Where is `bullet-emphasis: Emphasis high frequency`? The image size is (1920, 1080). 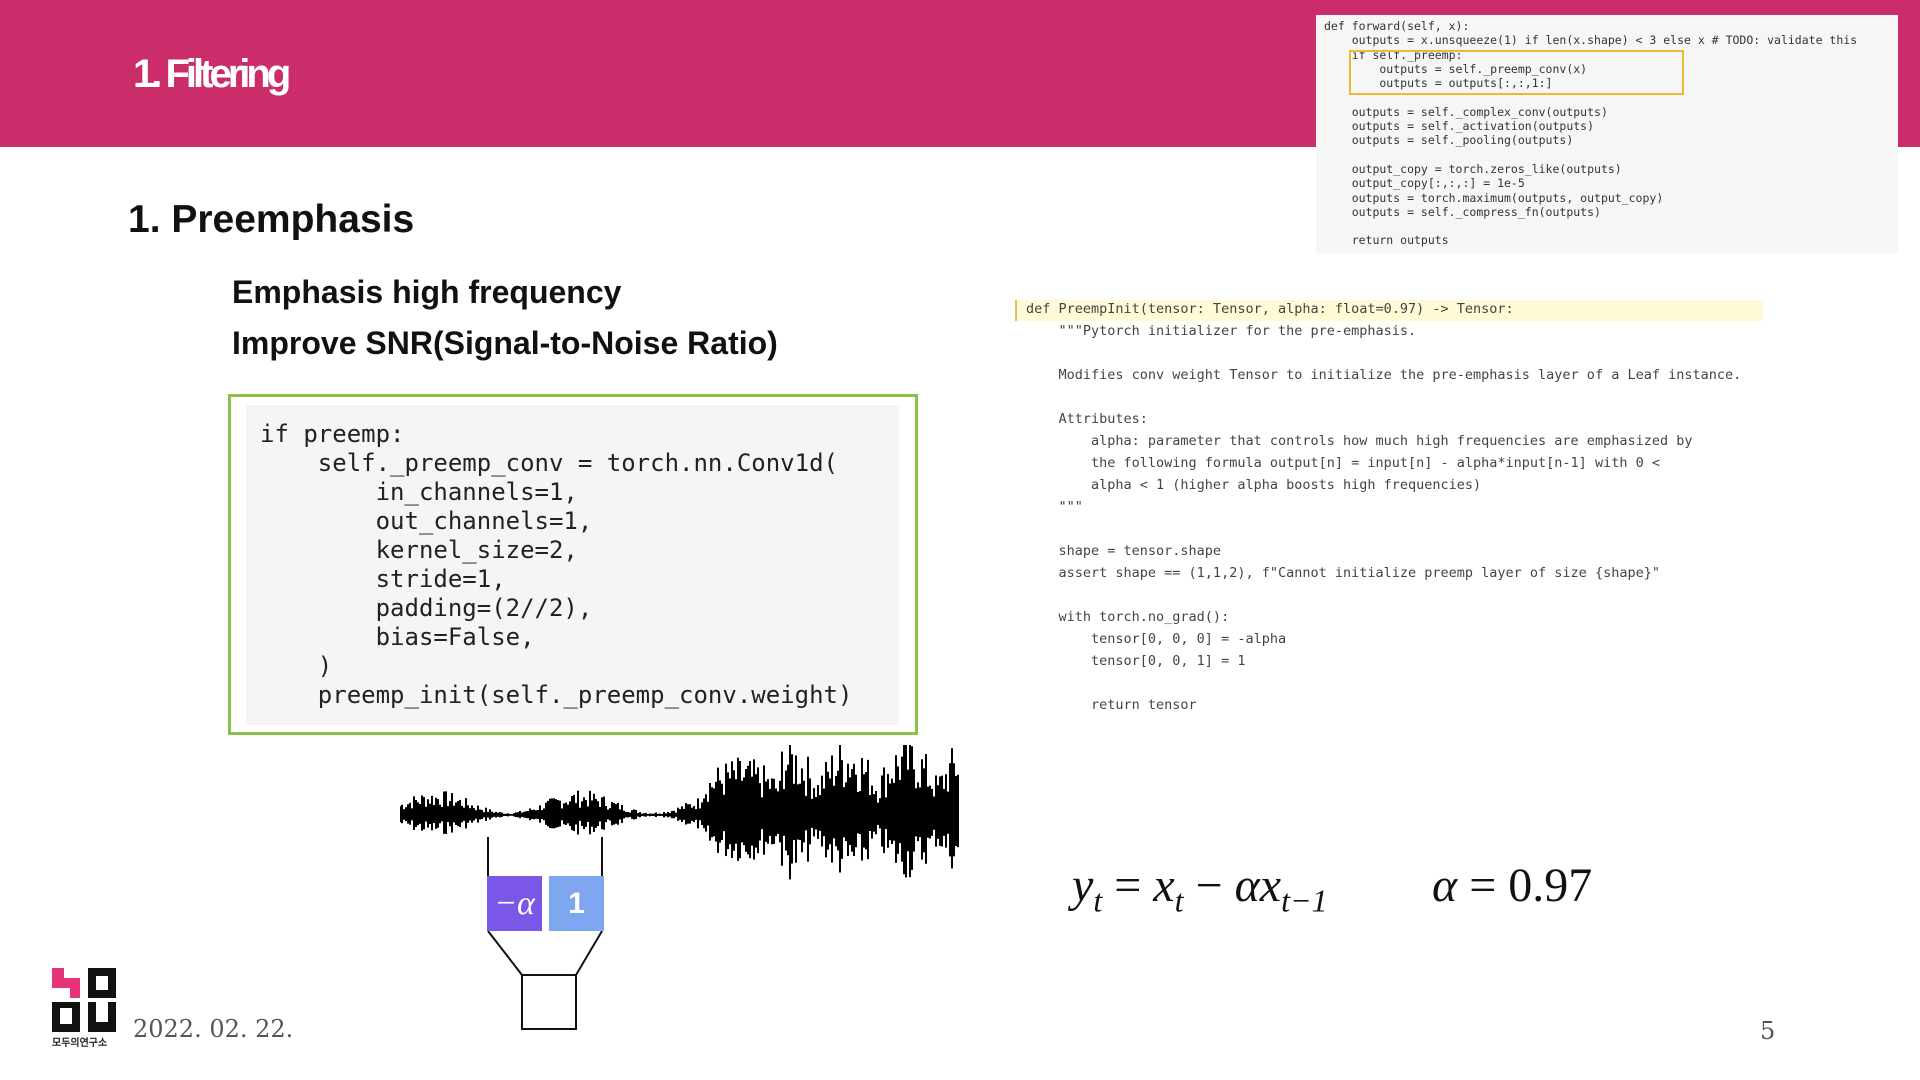 bullet-emphasis: Emphasis high frequency is located at coordinates (427, 292).